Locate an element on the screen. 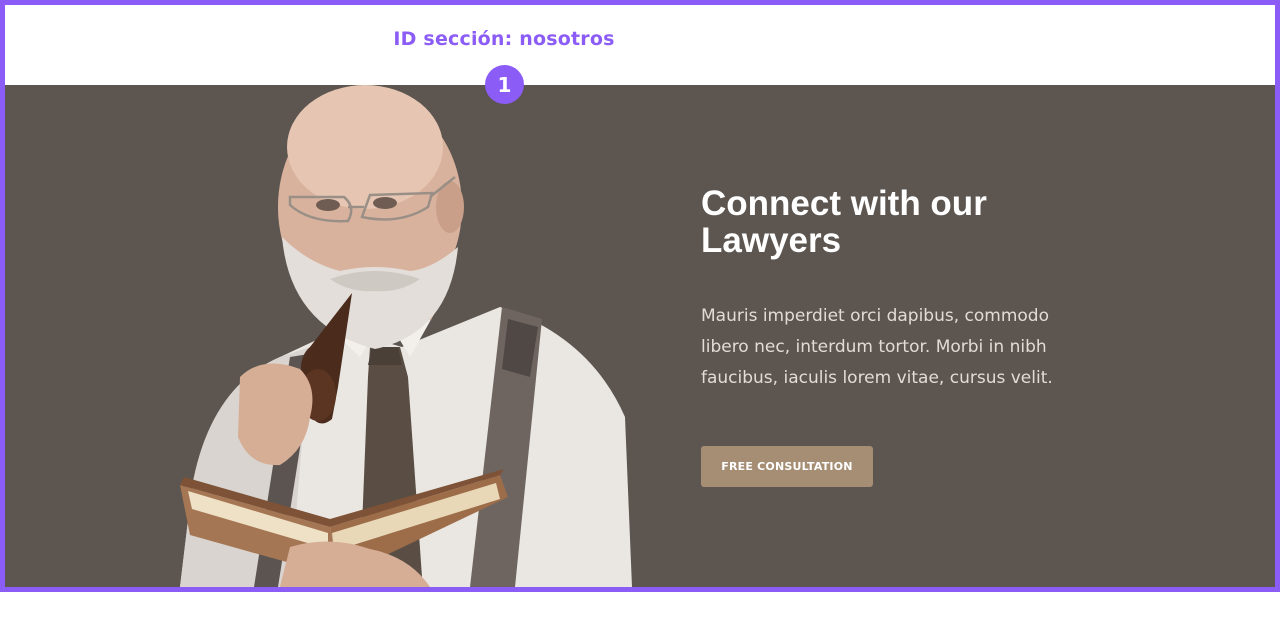  section-id-label: ID sección: nosotros is located at coordinates (504, 39).